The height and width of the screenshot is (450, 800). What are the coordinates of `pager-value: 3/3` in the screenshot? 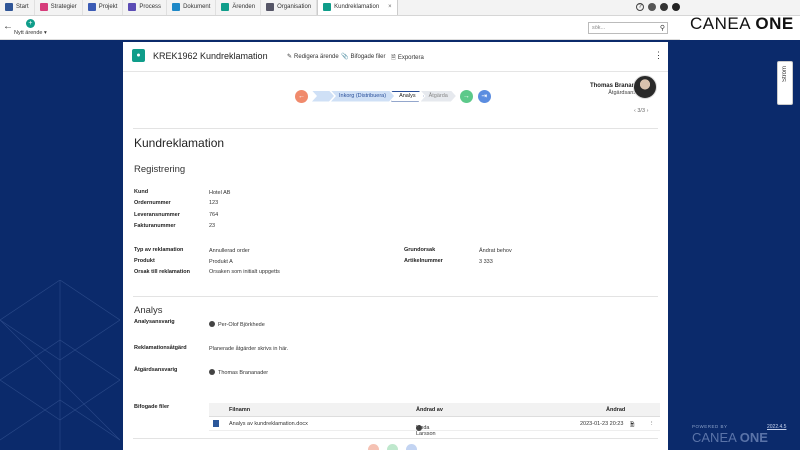 It's located at (641, 111).